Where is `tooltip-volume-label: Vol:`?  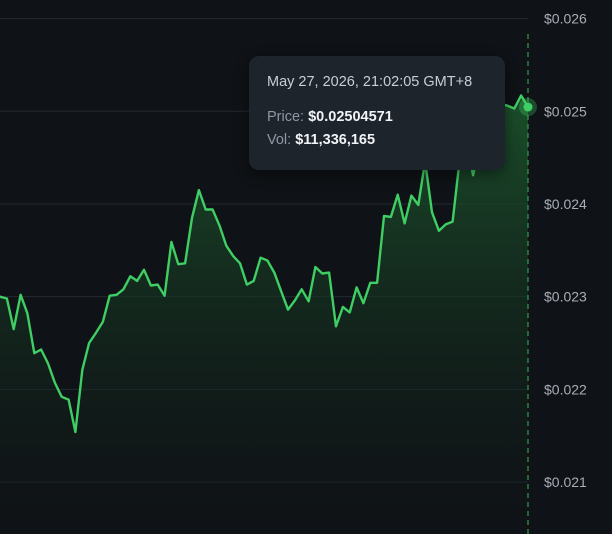 tooltip-volume-label: Vol: is located at coordinates (279, 140).